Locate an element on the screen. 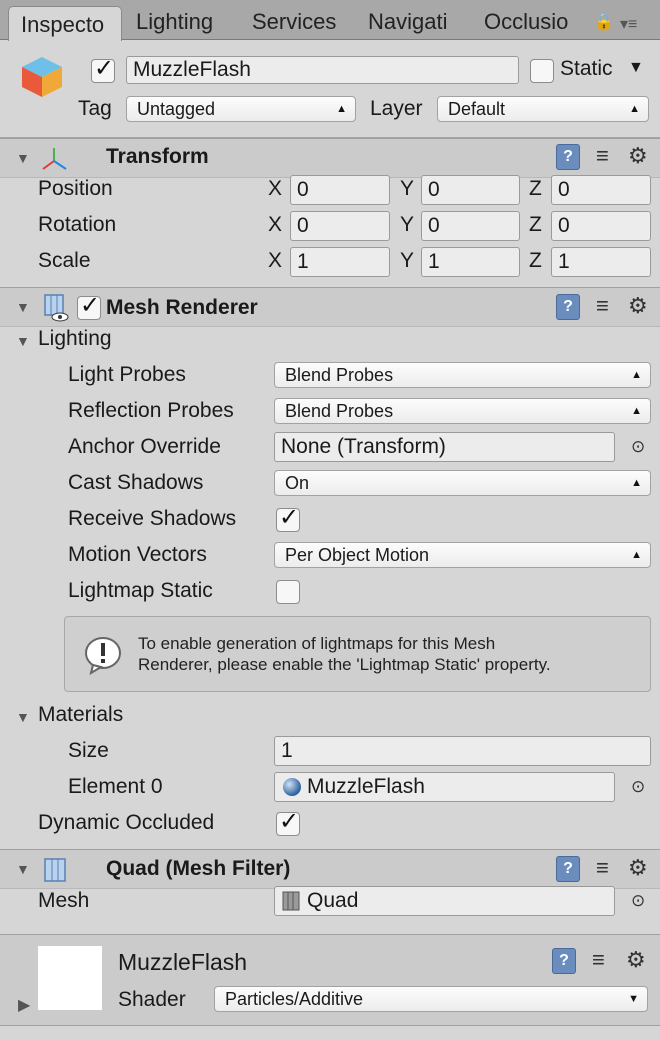  rotation-z-field: 0 is located at coordinates (601, 226).